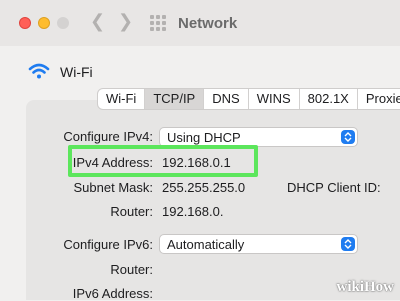 The image size is (400, 301). Describe the element at coordinates (158, 23) in the screenshot. I see `app-grid-icon` at that location.